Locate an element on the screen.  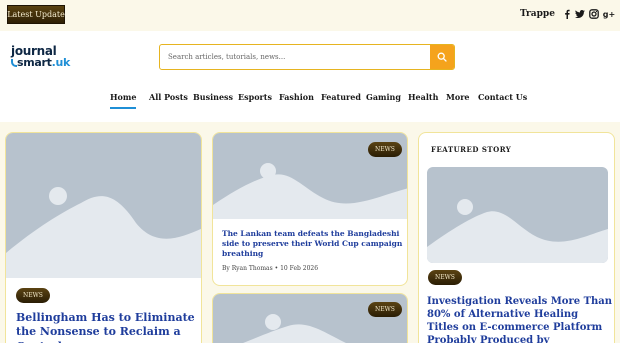
nav-esports: Esports is located at coordinates (255, 97).